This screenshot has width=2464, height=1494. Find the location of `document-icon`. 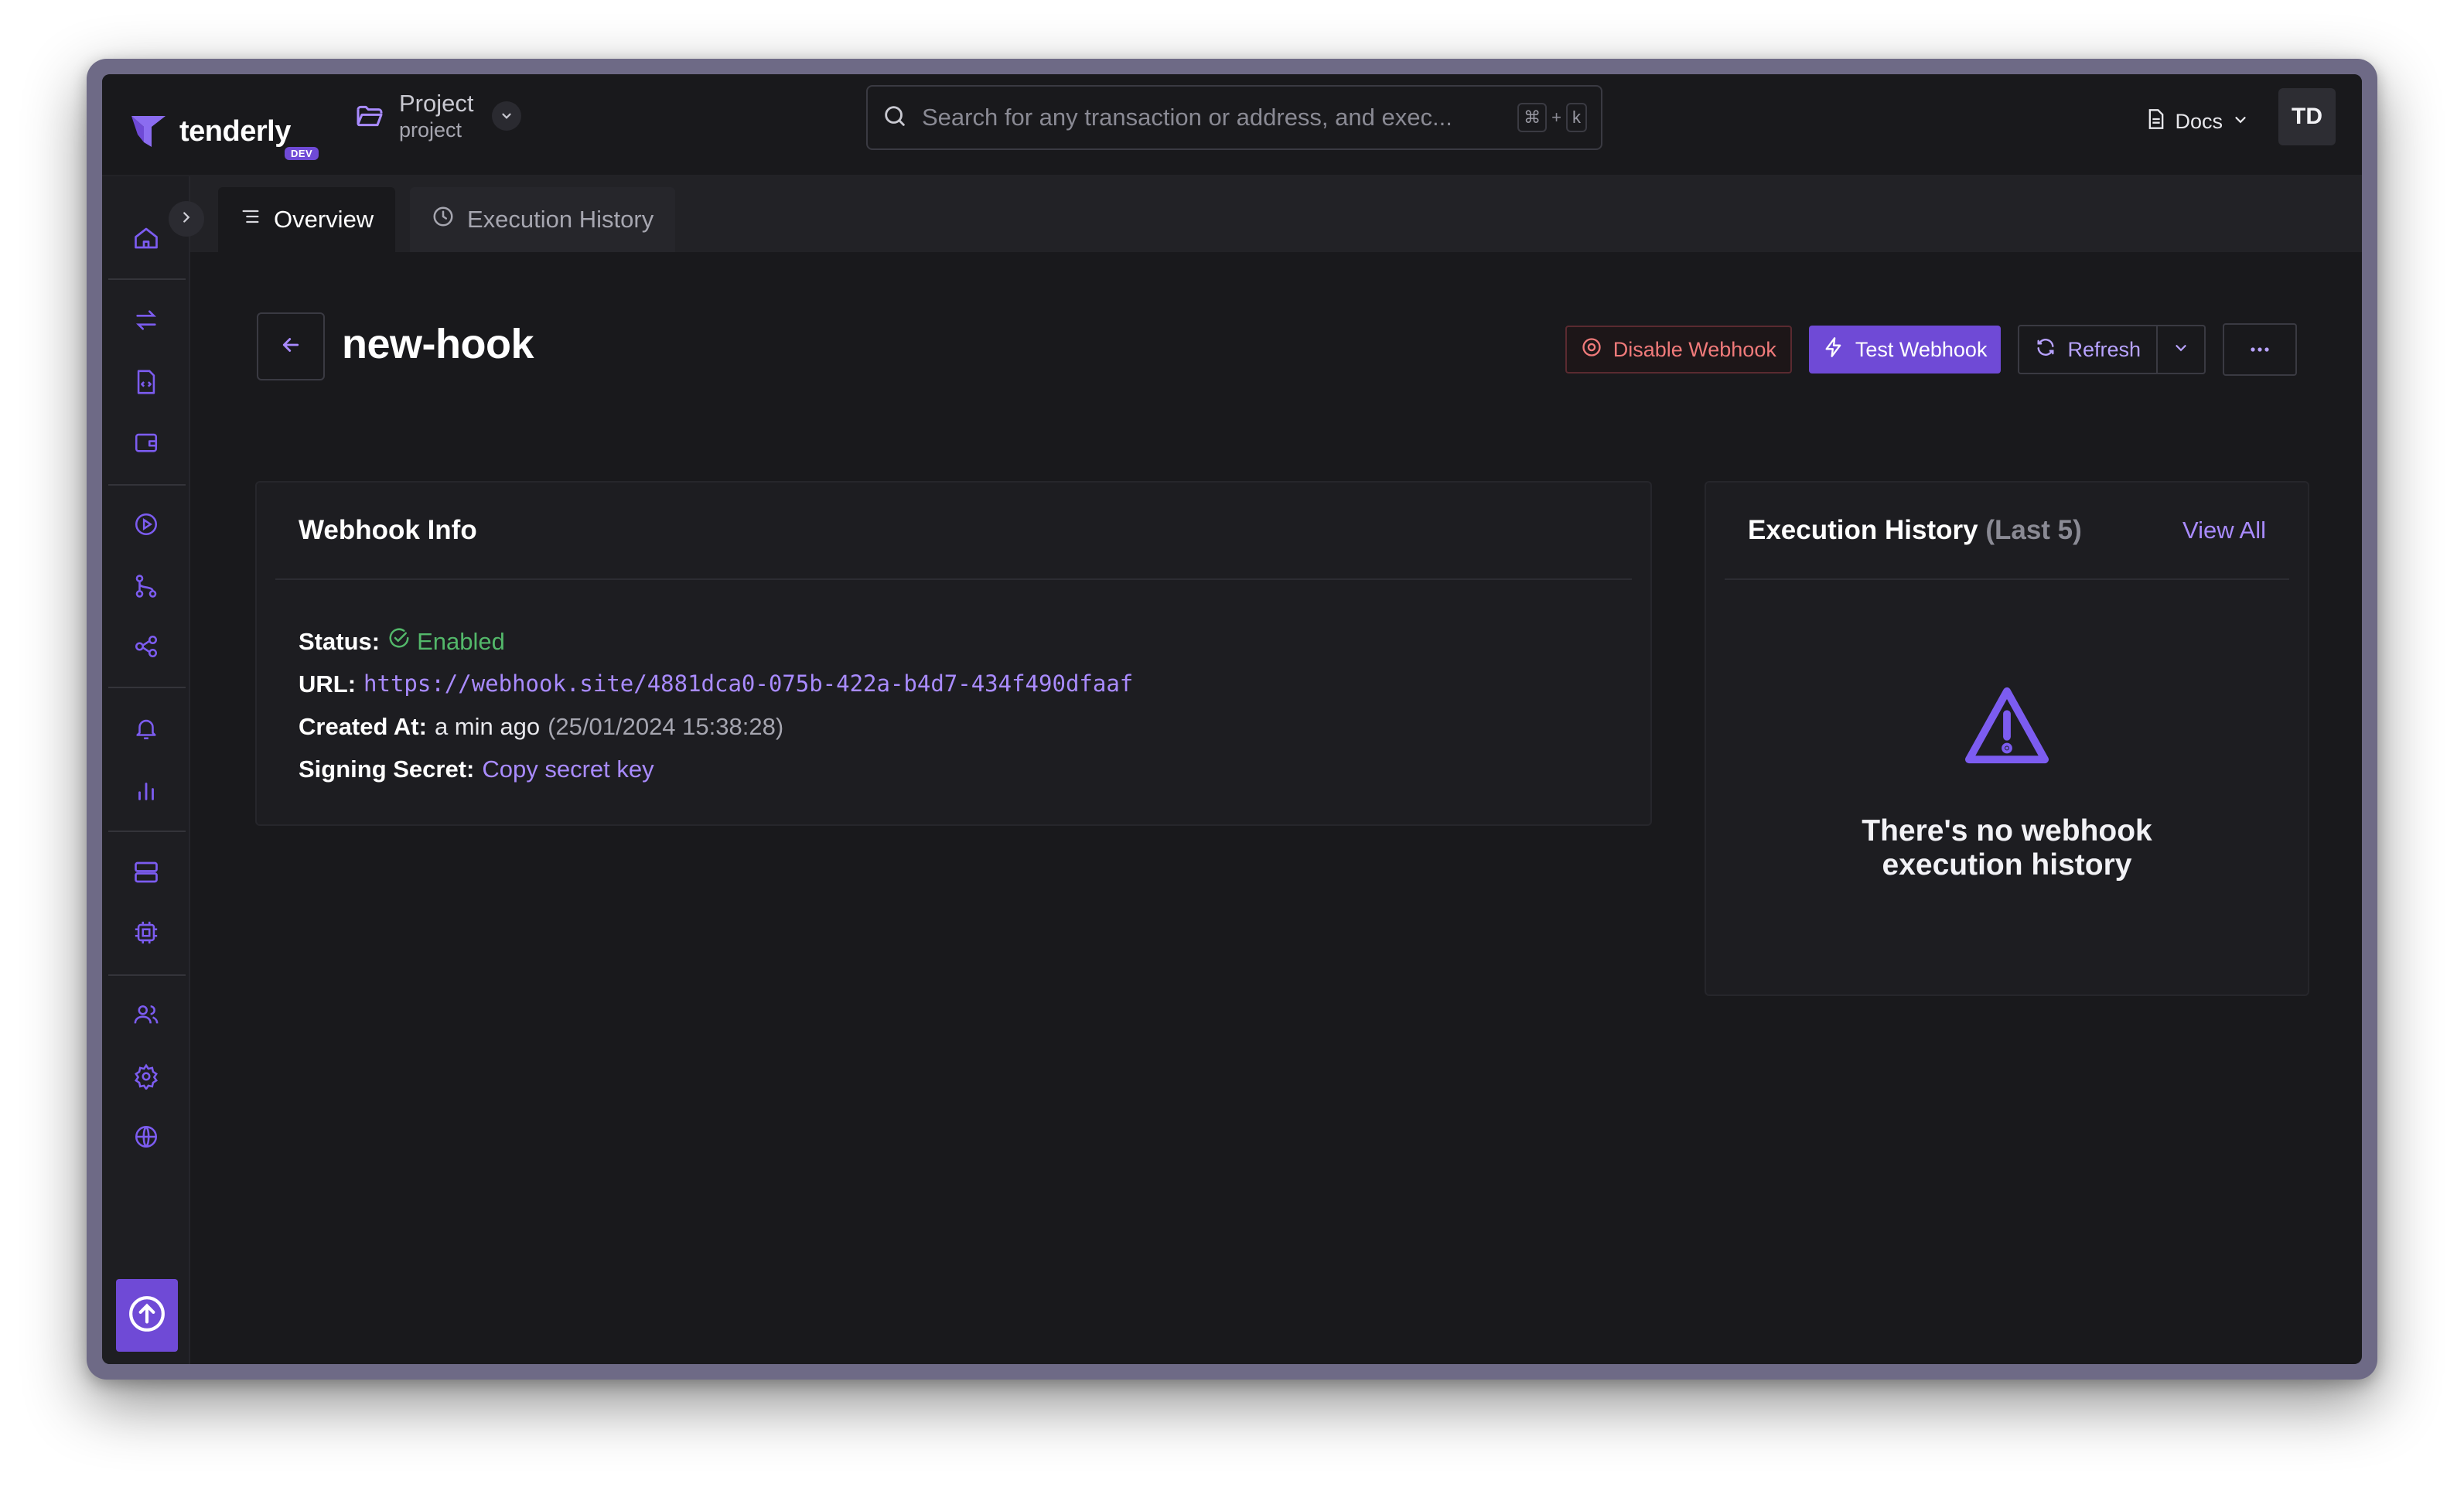

document-icon is located at coordinates (2156, 121).